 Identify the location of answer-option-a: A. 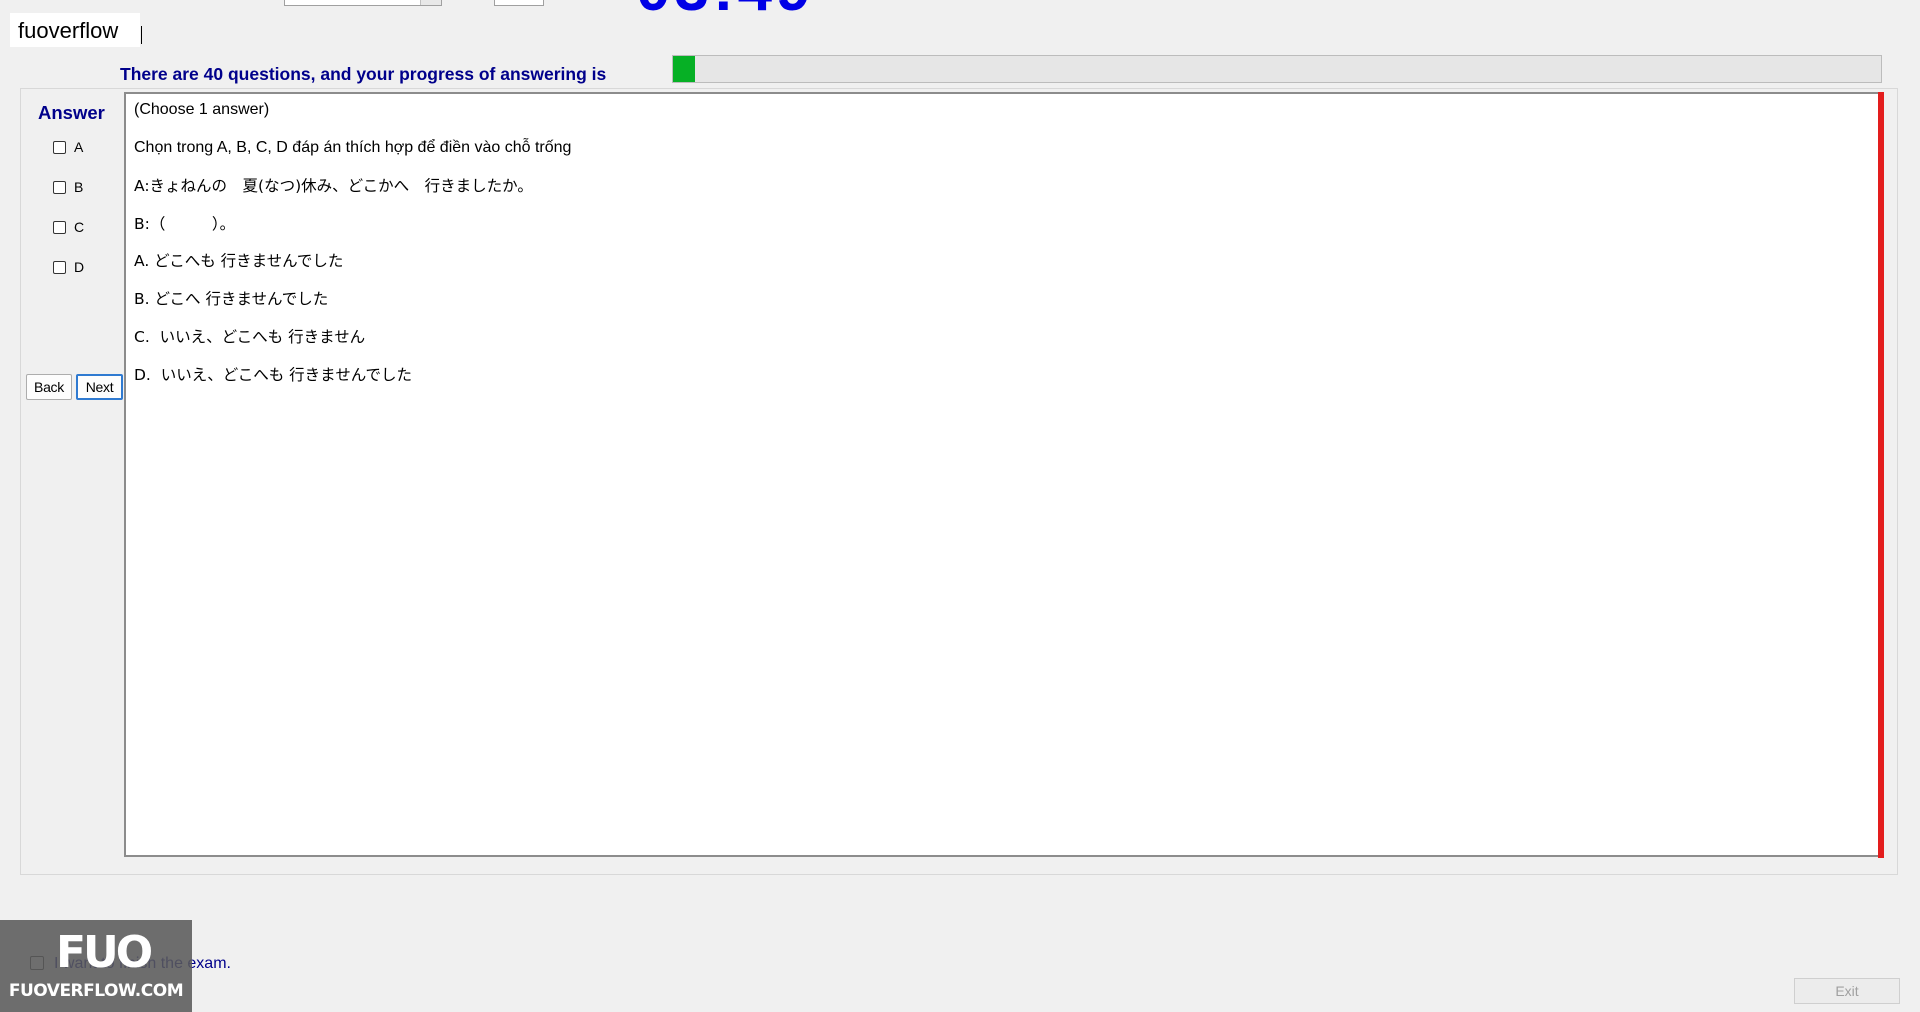
(68, 147).